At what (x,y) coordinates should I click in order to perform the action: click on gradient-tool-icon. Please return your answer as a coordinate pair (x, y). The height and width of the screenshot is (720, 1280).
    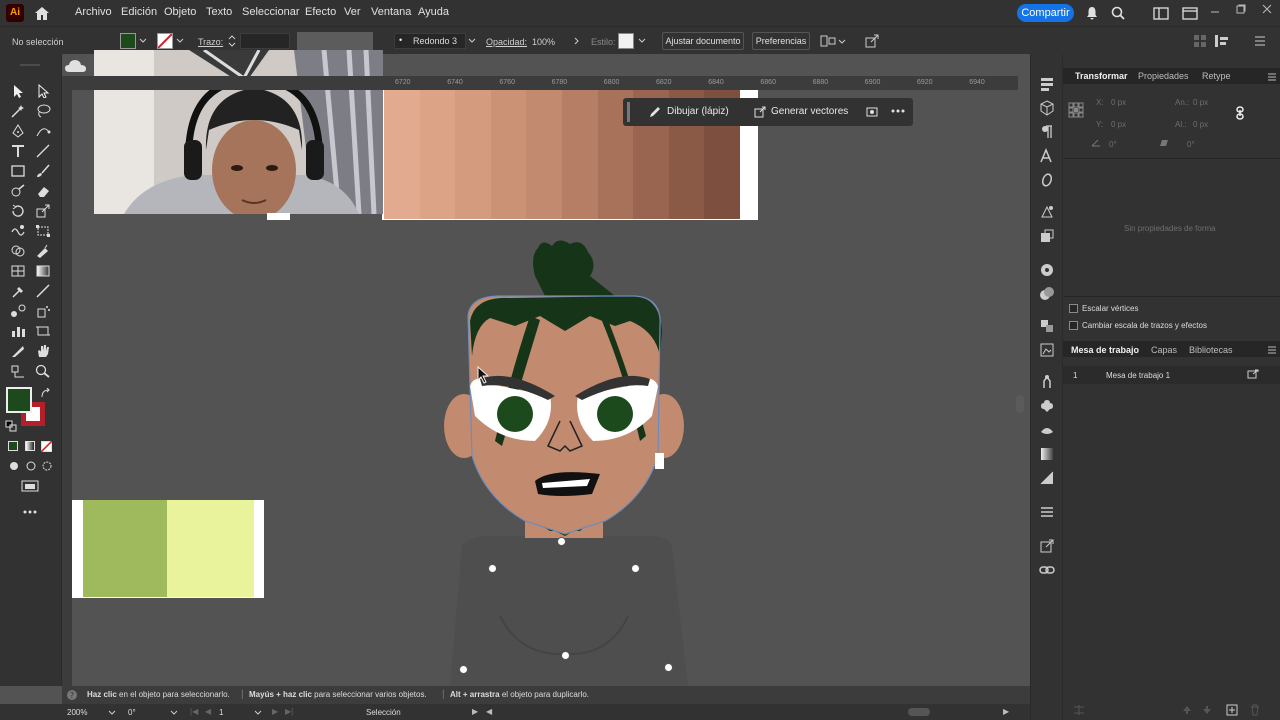
    Looking at the image, I should click on (43, 271).